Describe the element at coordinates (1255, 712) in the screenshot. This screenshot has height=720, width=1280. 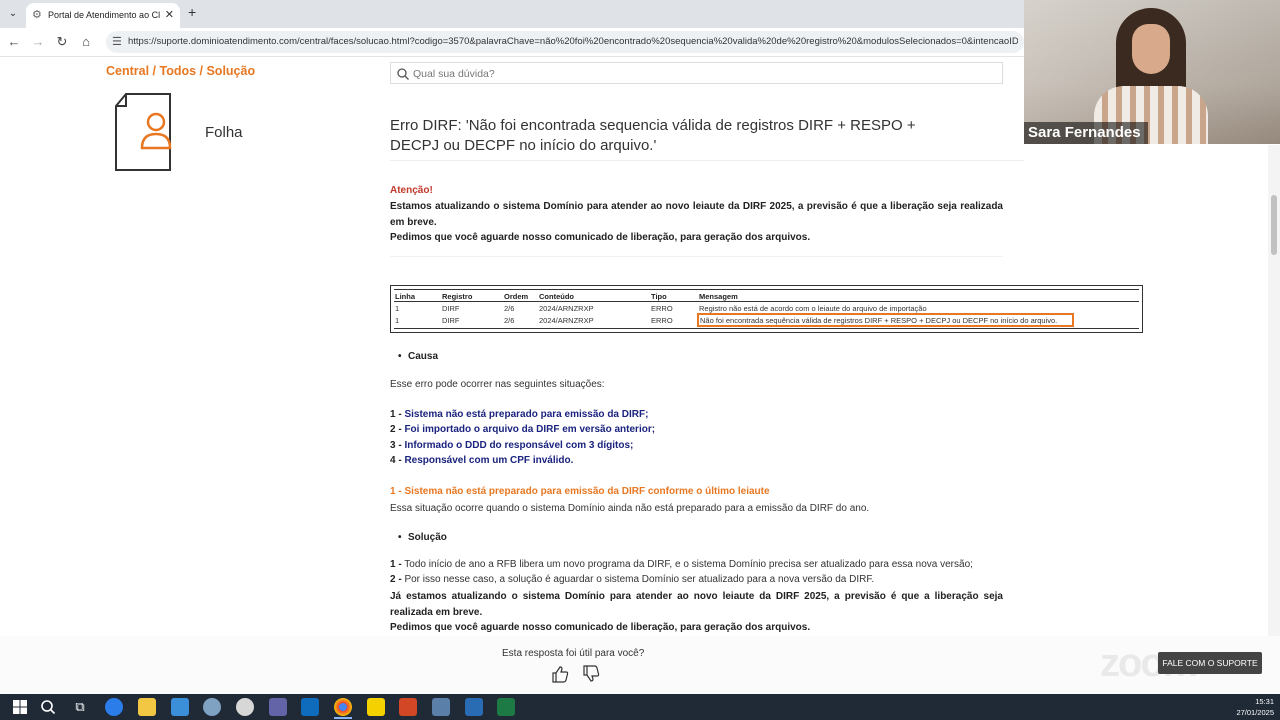
I see `clock-date: 27/01/2025` at that location.